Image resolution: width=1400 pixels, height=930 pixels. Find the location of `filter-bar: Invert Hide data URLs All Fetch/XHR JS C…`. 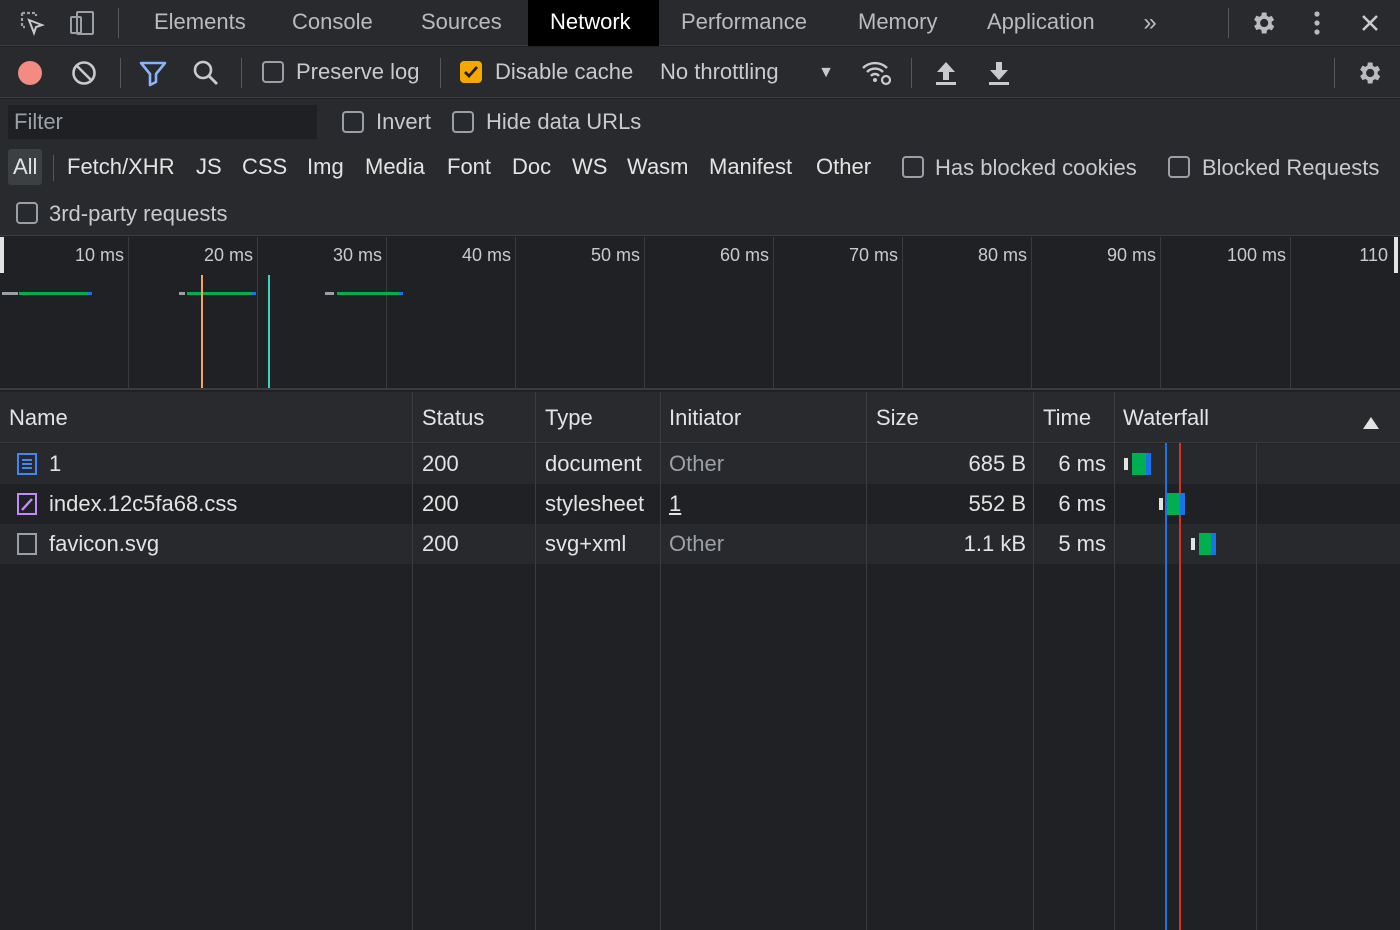

filter-bar: Invert Hide data URLs All Fetch/XHR JS C… is located at coordinates (700, 167).